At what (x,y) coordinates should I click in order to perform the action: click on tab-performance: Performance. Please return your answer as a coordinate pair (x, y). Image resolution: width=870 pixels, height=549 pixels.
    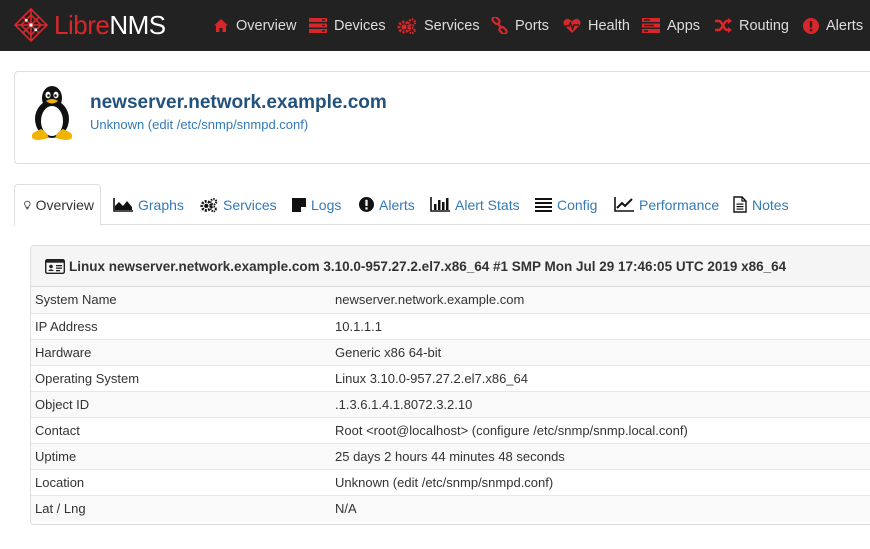
    Looking at the image, I should click on (666, 204).